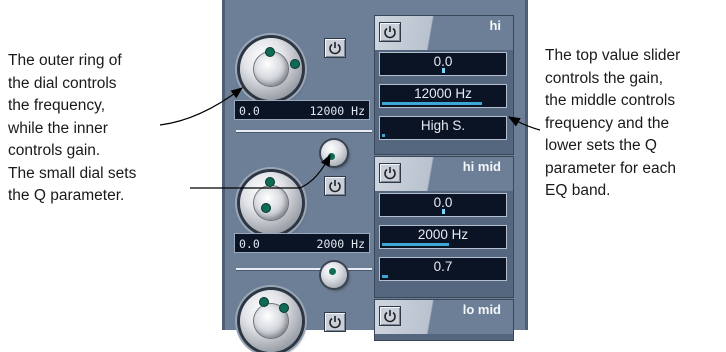  What do you see at coordinates (62, 83) in the screenshot?
I see `annotation-line: the dial controls` at bounding box center [62, 83].